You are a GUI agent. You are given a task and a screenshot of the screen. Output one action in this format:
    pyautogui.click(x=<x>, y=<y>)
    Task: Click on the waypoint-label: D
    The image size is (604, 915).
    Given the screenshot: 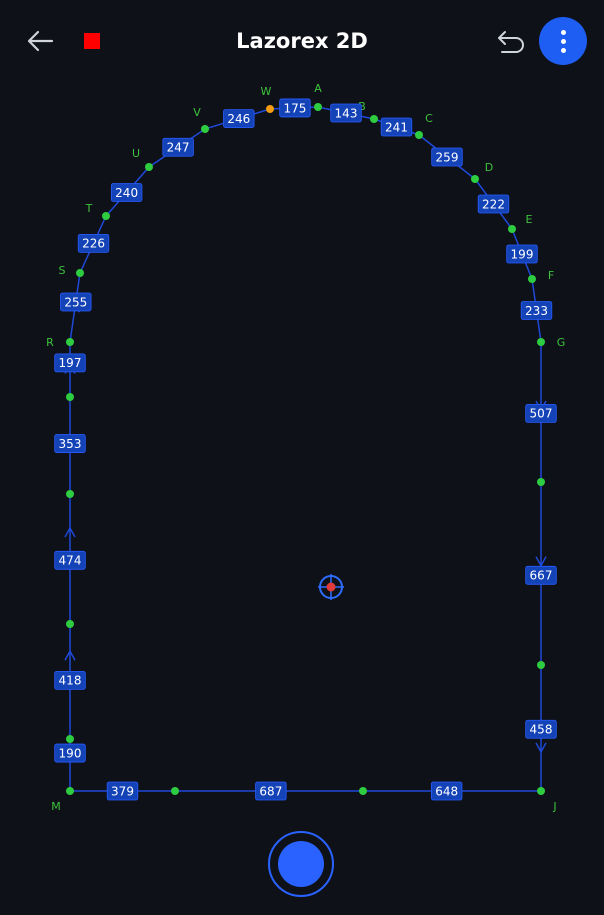 What is the action you would take?
    pyautogui.click(x=489, y=167)
    